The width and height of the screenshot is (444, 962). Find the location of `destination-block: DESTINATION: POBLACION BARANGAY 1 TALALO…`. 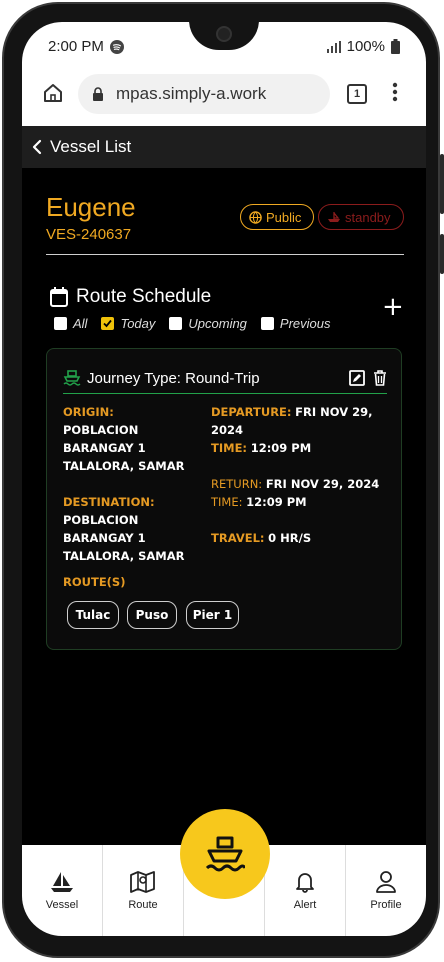

destination-block: DESTINATION: POBLACION BARANGAY 1 TALALO… is located at coordinates (124, 529).